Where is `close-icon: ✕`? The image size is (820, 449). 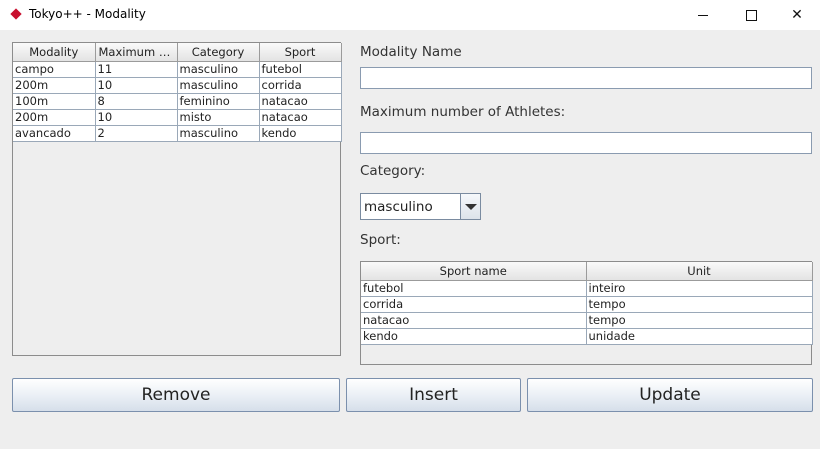
close-icon: ✕ is located at coordinates (797, 15).